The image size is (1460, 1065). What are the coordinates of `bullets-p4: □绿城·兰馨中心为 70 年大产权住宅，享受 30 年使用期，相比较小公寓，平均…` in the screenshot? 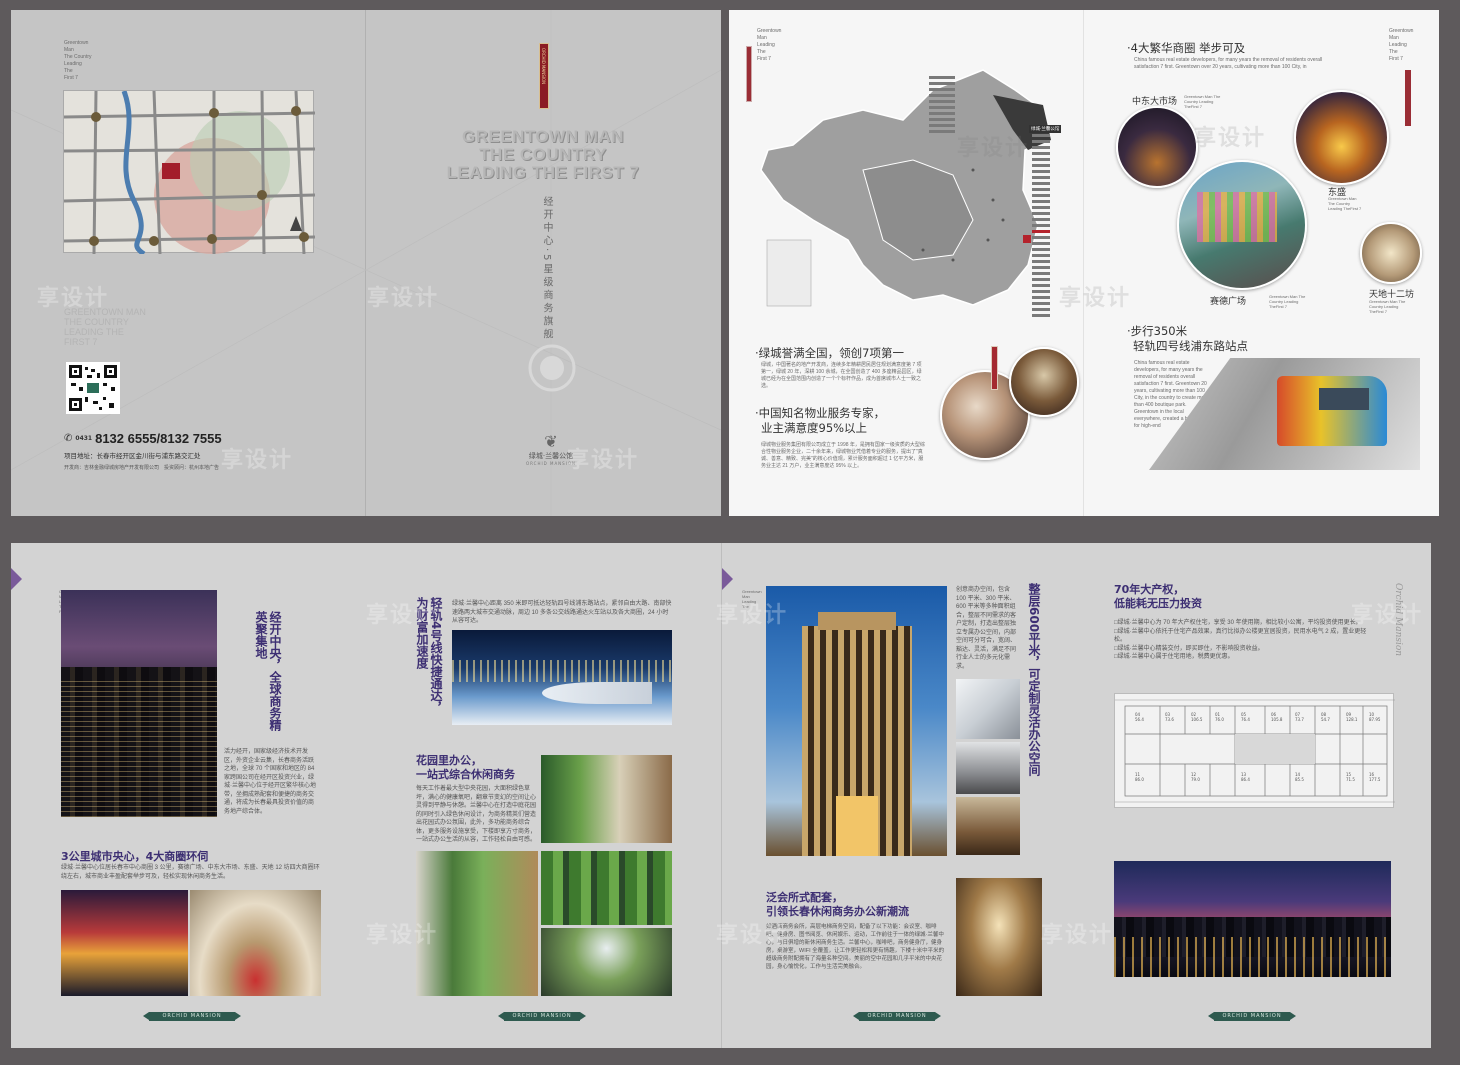 It's located at (1240, 640).